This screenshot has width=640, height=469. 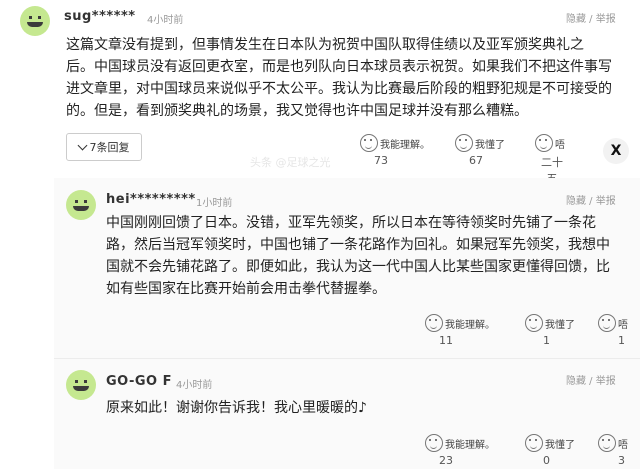 What do you see at coordinates (297, 111) in the screenshot?
I see `comment-line: 的。但是，看到颁奖典礼的场景，我又觉得也许中国足球并没有那么糟糕。` at bounding box center [297, 111].